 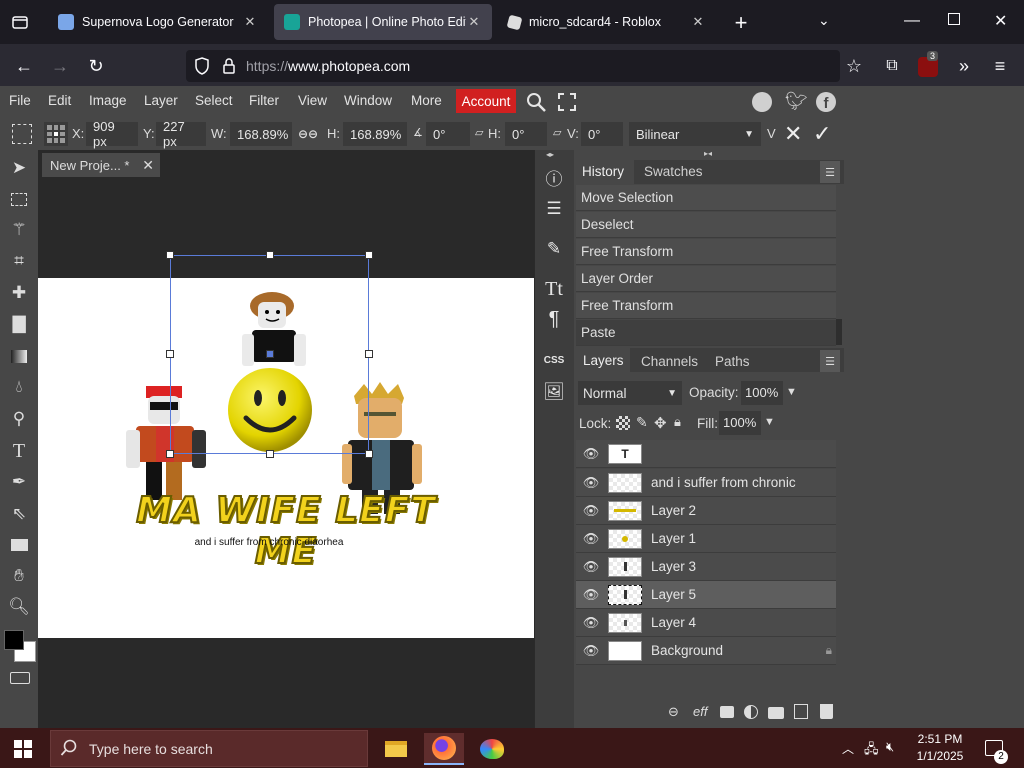 What do you see at coordinates (426, 100) in the screenshot?
I see `menu-more: More` at bounding box center [426, 100].